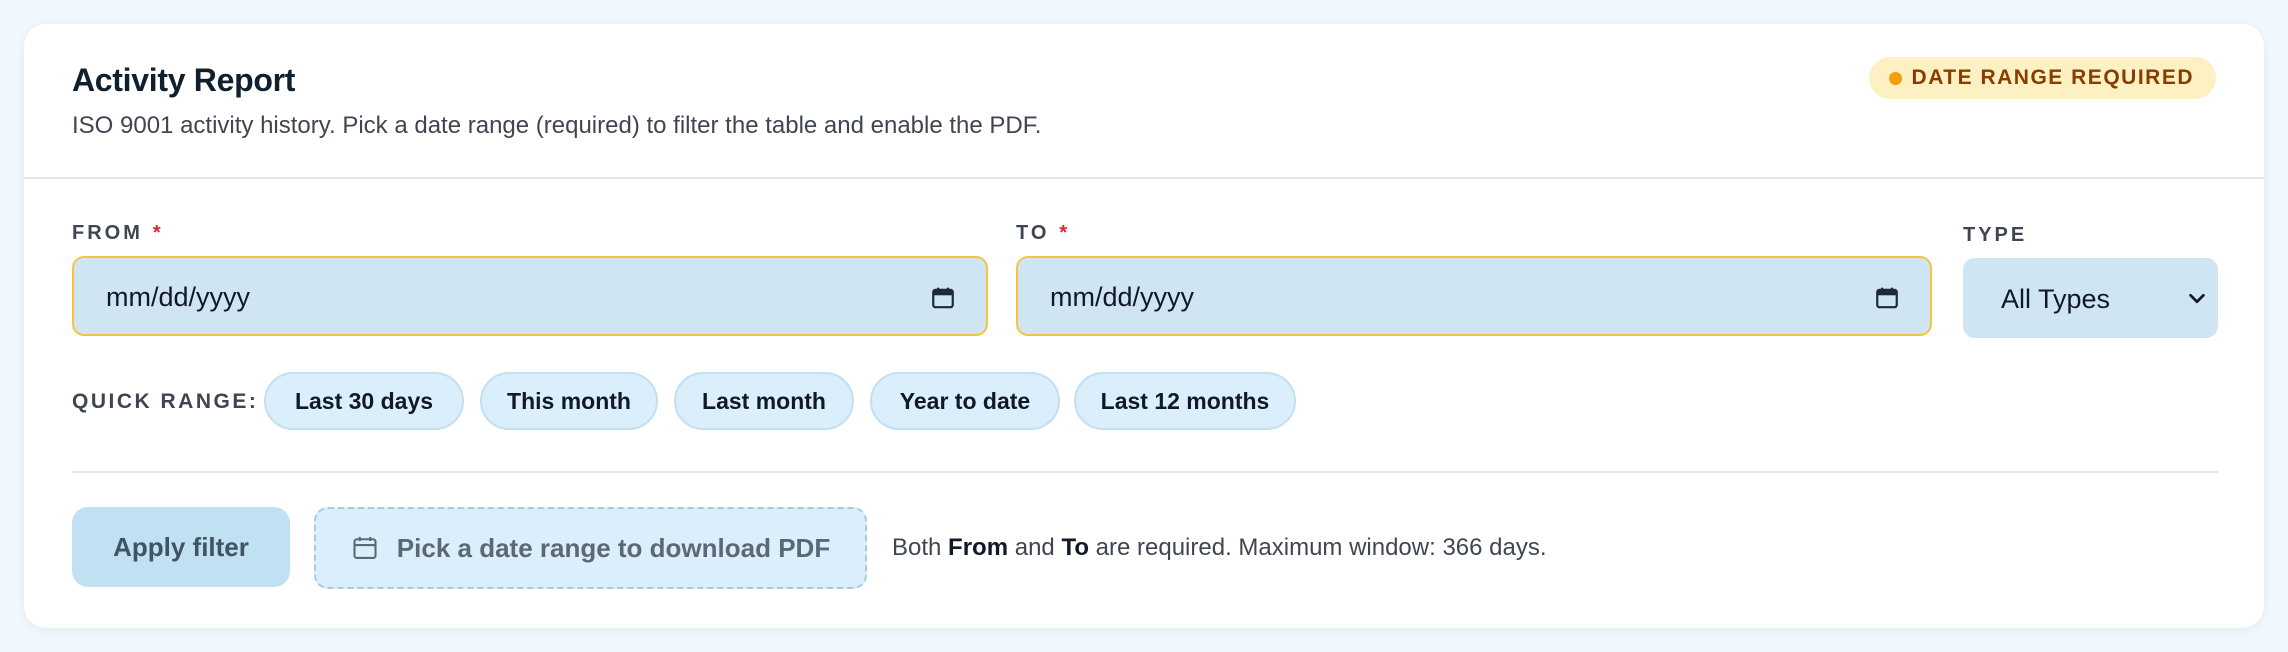 The image size is (2288, 652). I want to click on from-required-mark: *, so click(158, 233).